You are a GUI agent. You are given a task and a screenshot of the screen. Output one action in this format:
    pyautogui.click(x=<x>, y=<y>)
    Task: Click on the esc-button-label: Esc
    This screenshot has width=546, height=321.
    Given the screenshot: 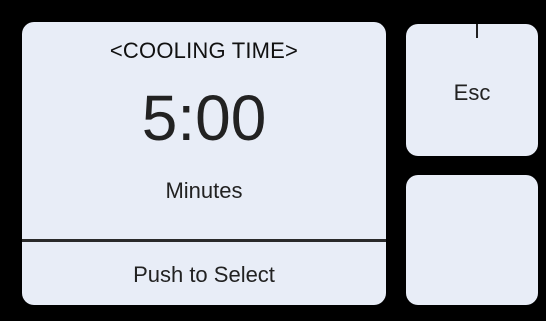 What is the action you would take?
    pyautogui.click(x=472, y=92)
    